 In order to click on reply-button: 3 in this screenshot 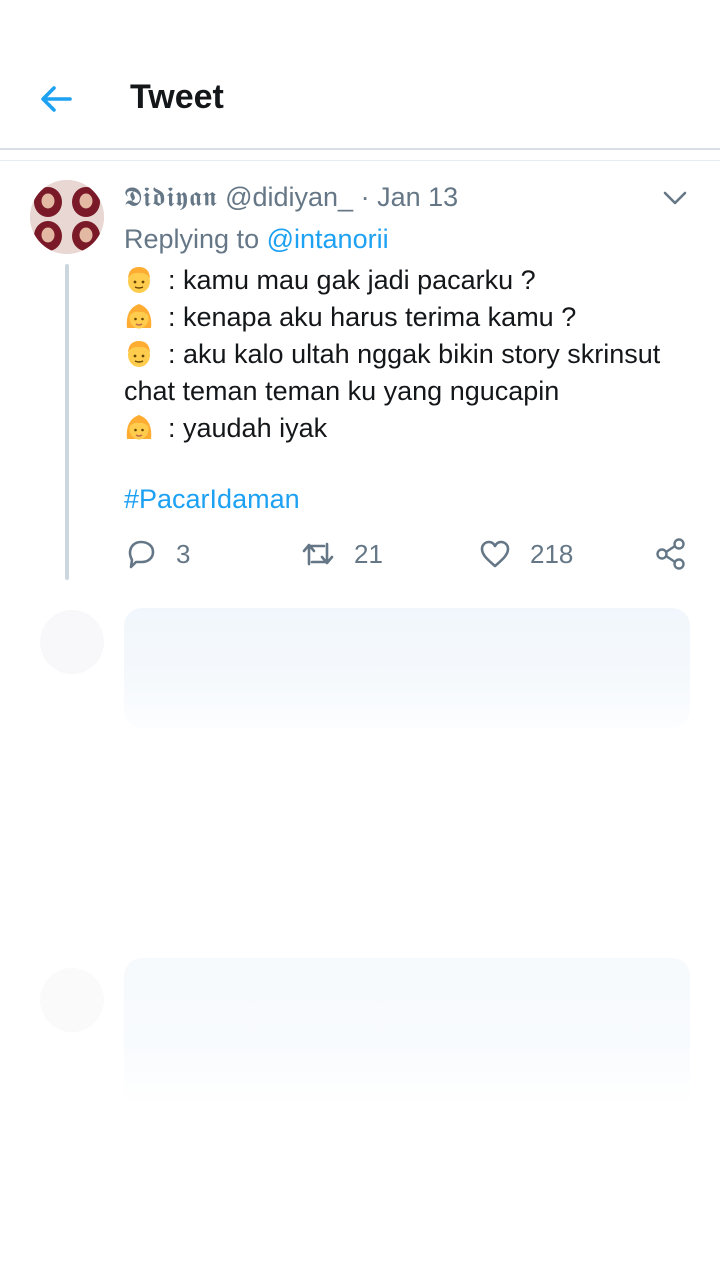, I will do `click(157, 554)`.